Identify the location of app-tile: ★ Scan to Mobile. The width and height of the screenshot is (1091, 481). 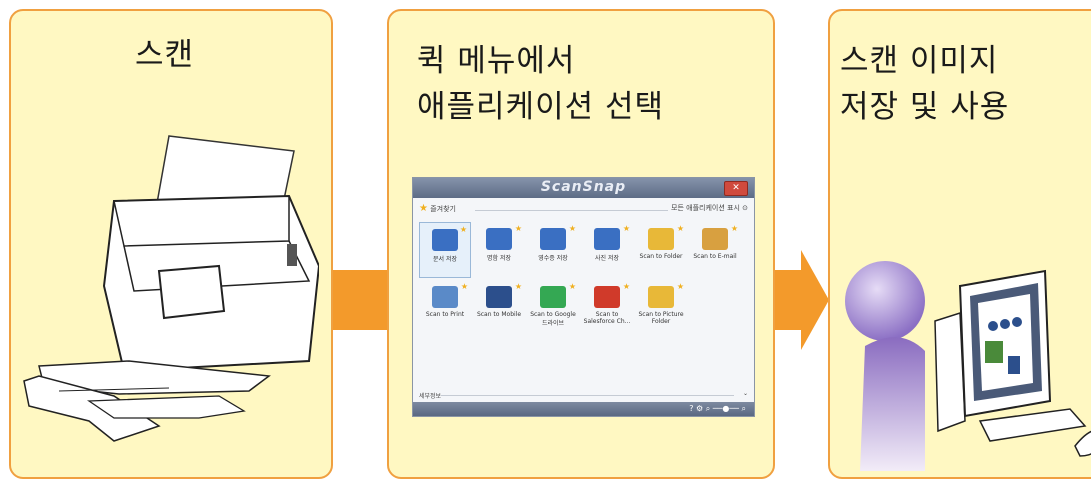
(499, 308).